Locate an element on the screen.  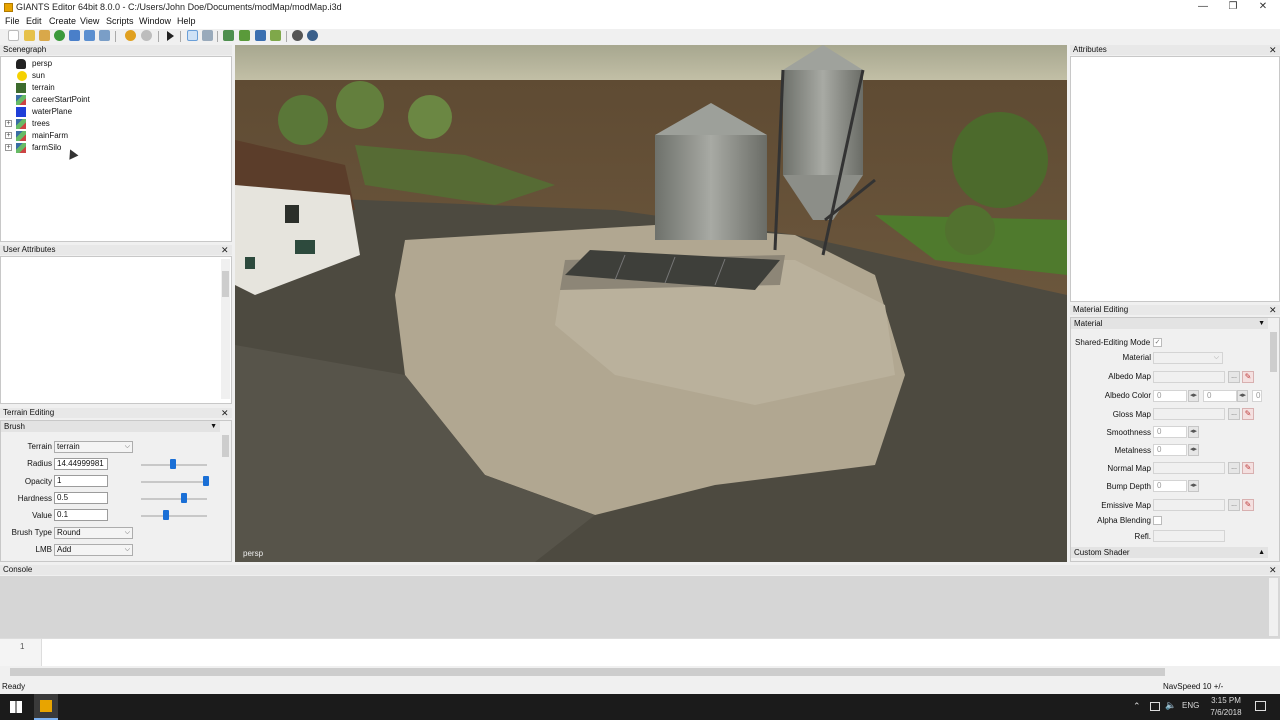
value-slider-thumb is located at coordinates (165, 515).